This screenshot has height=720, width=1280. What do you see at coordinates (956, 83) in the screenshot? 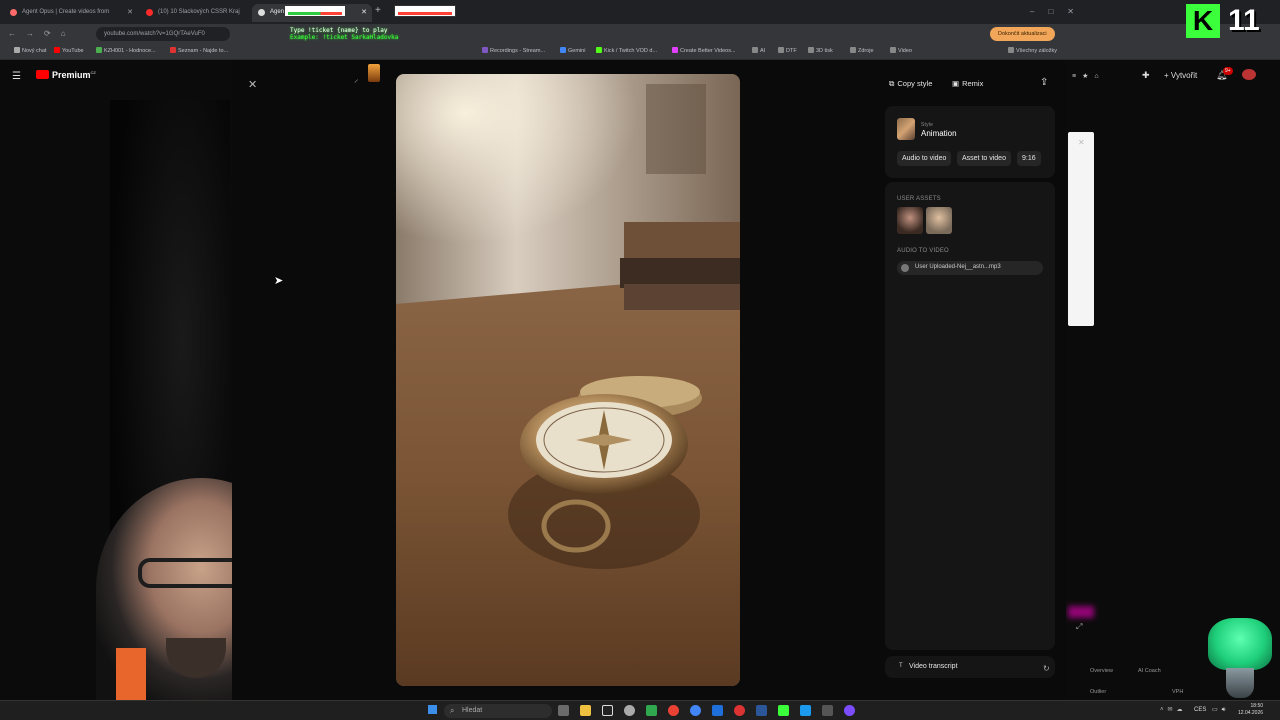
I see `remix-icon: ▣` at bounding box center [956, 83].